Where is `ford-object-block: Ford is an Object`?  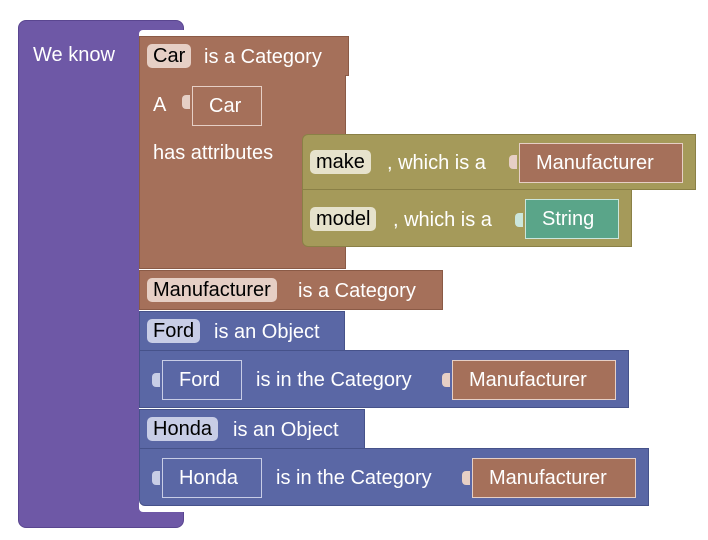 ford-object-block: Ford is an Object is located at coordinates (242, 331).